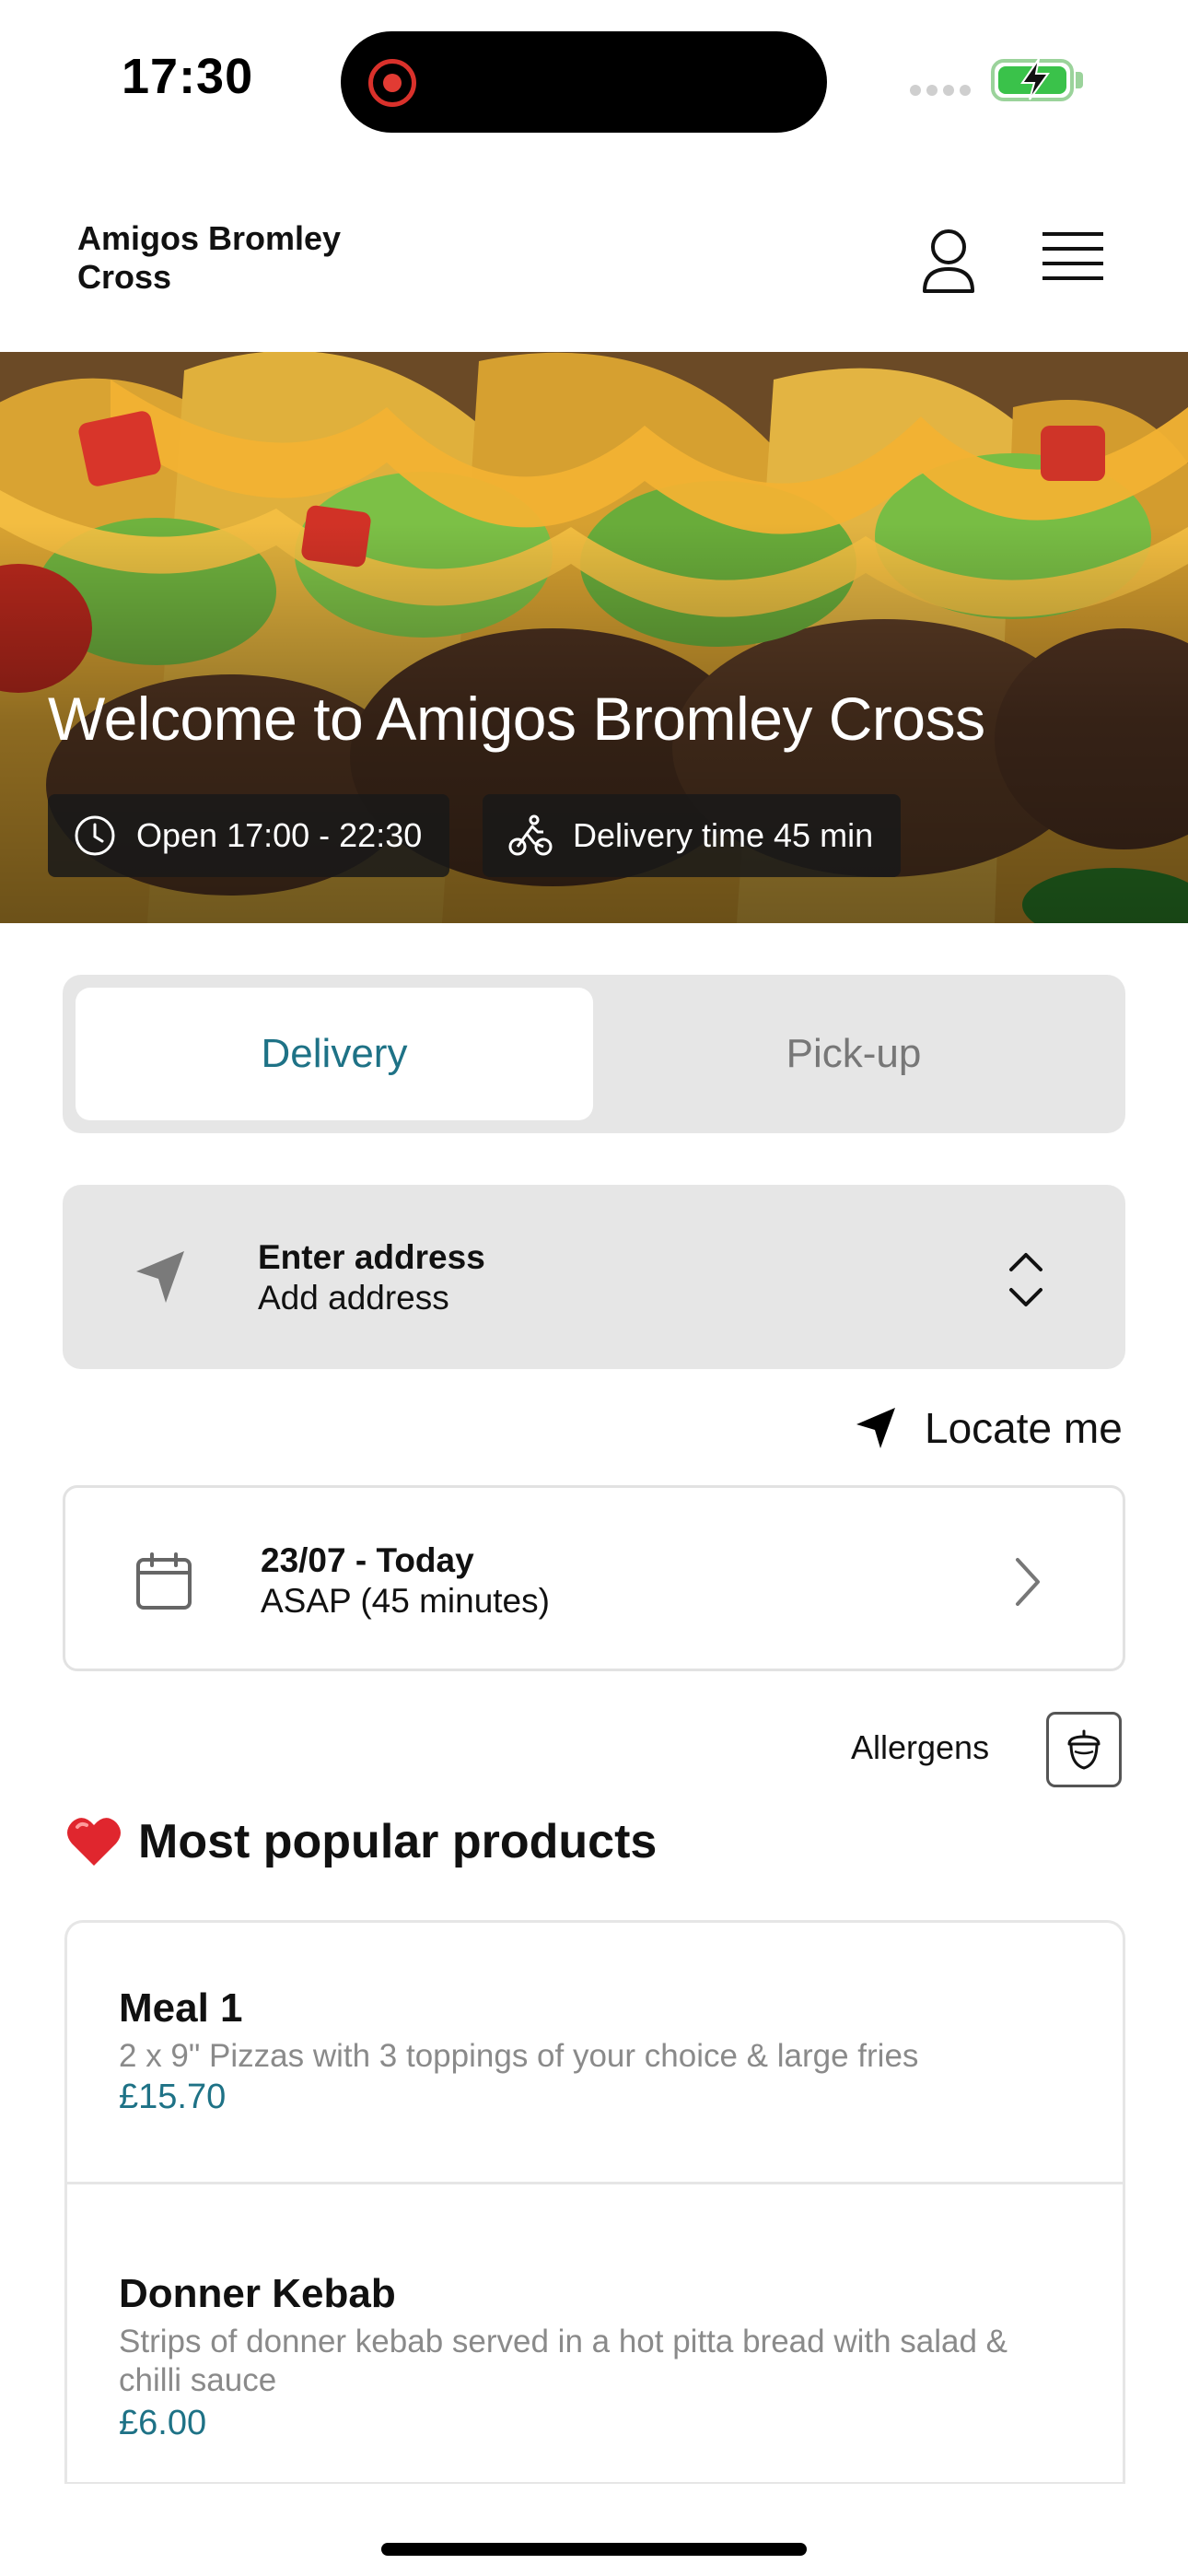 Image resolution: width=1188 pixels, height=2576 pixels. Describe the element at coordinates (188, 76) in the screenshot. I see `status-time: 17:30` at that location.